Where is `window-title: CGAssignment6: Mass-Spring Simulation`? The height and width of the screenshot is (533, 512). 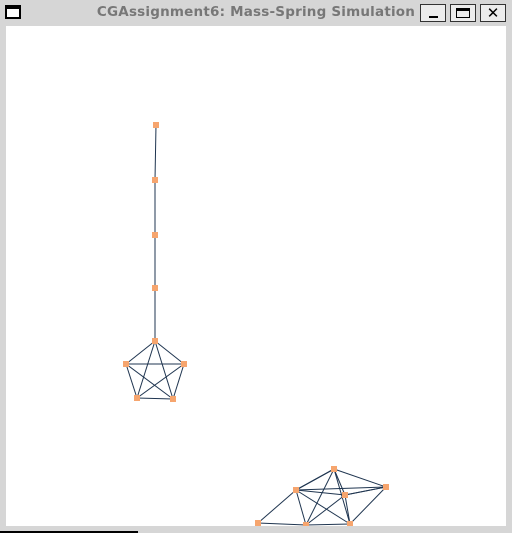 window-title: CGAssignment6: Mass-Spring Simulation is located at coordinates (256, 12).